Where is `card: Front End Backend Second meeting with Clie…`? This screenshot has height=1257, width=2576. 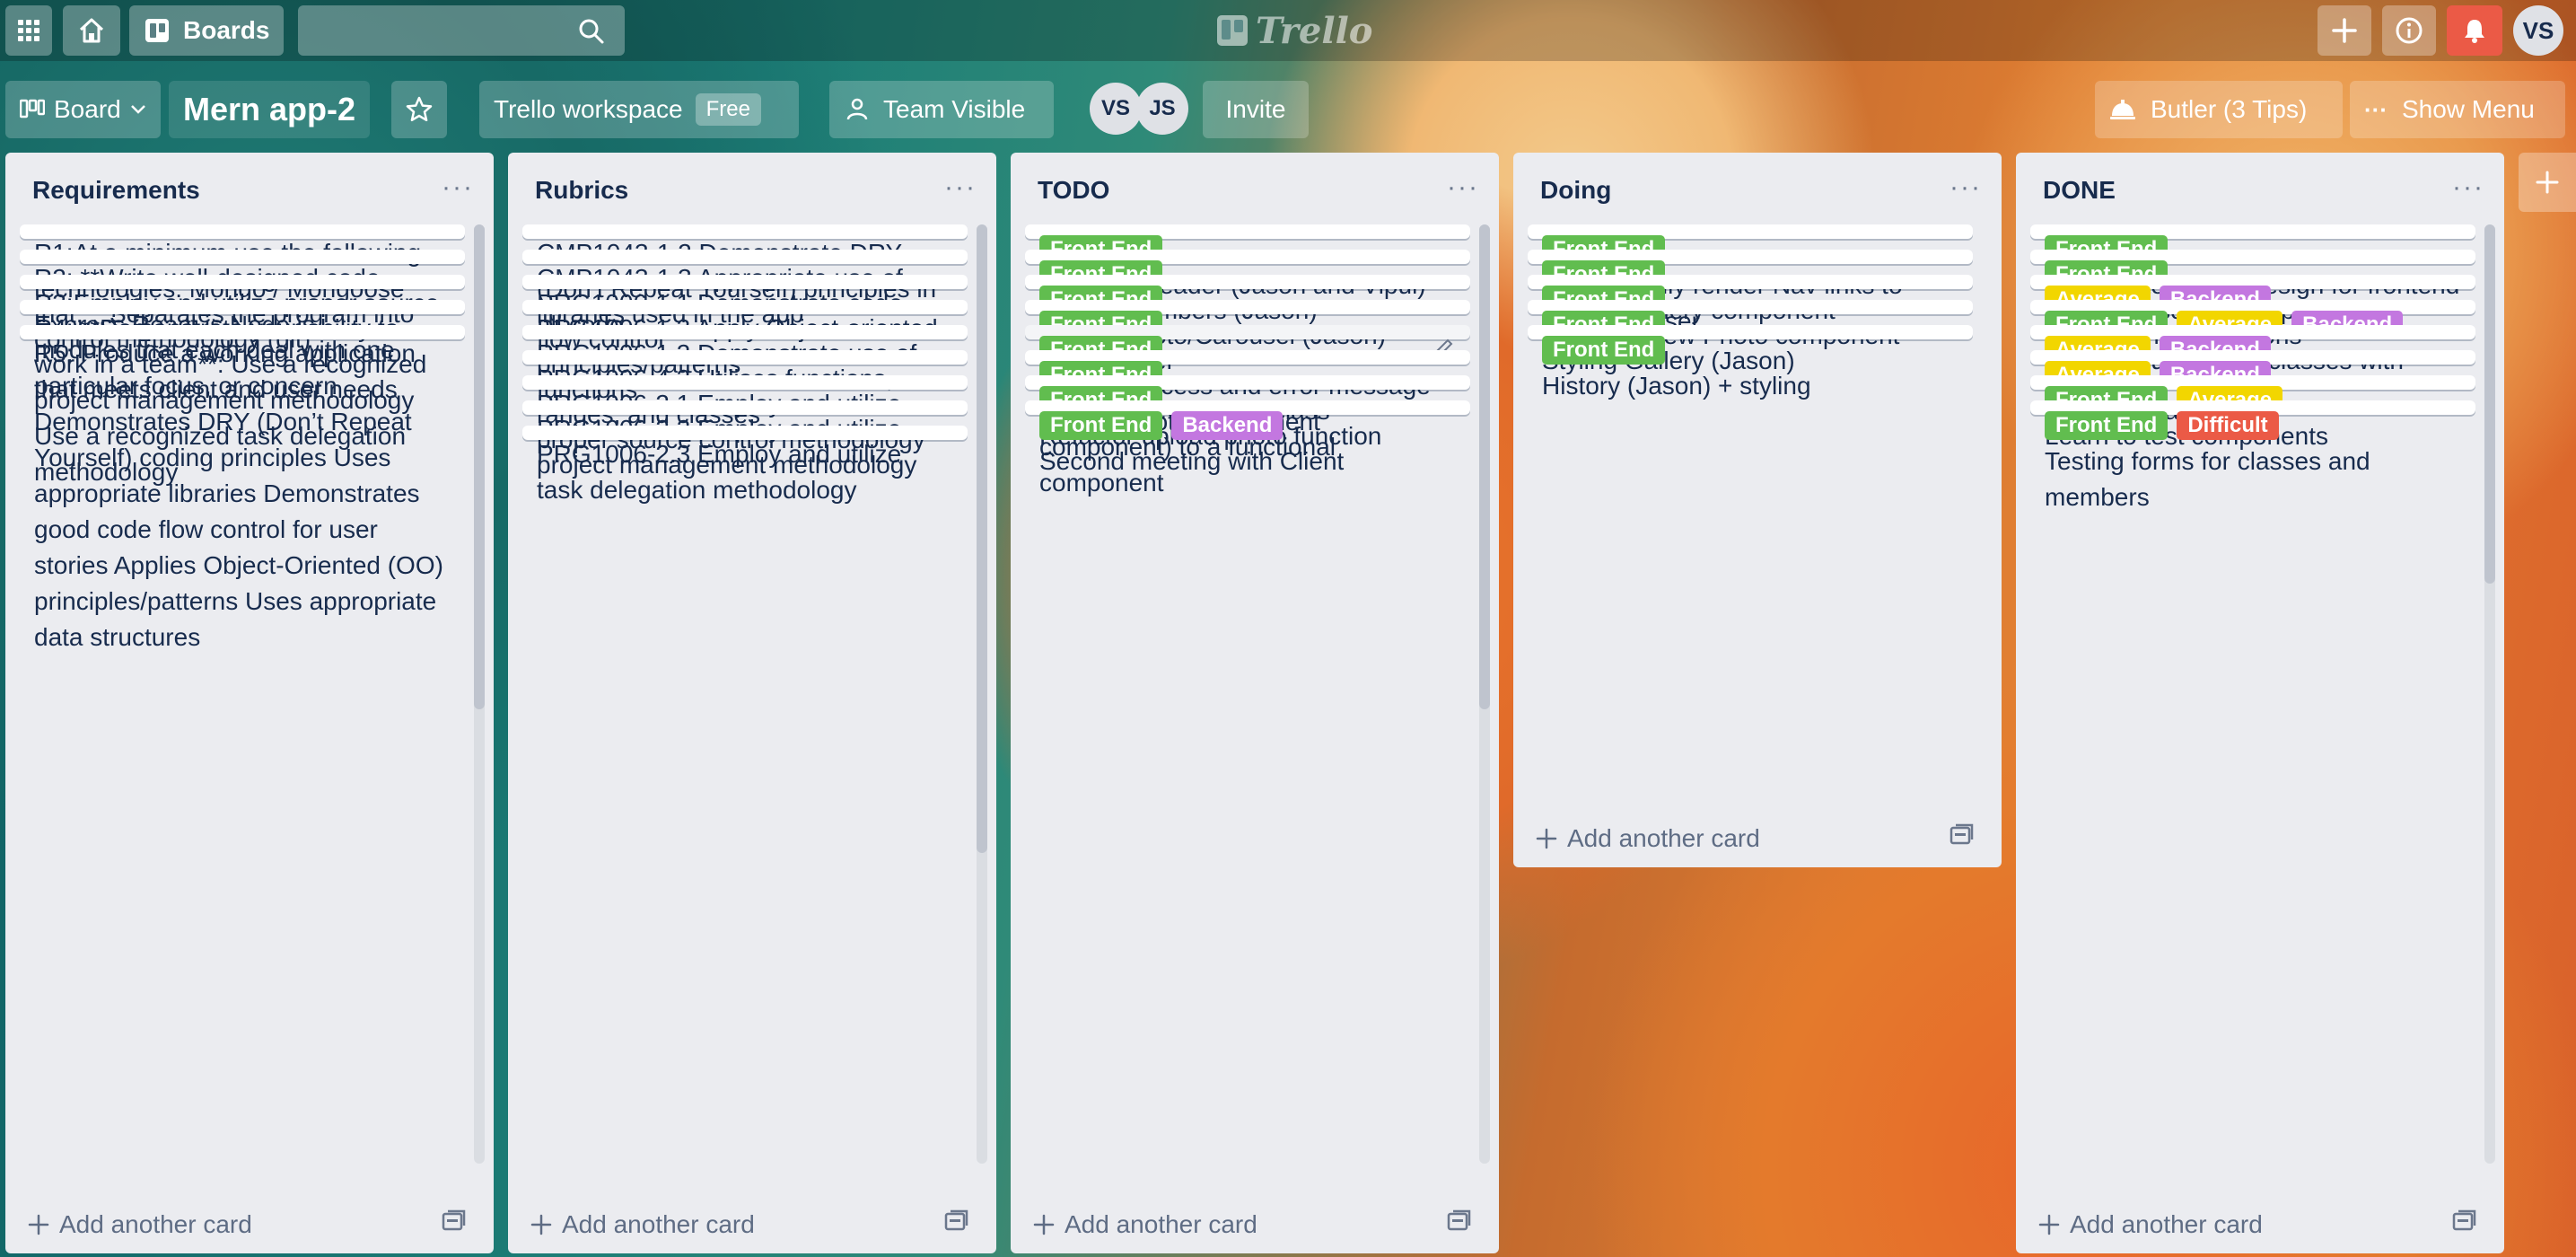 card: Front End Backend Second meeting with Clie… is located at coordinates (1247, 438).